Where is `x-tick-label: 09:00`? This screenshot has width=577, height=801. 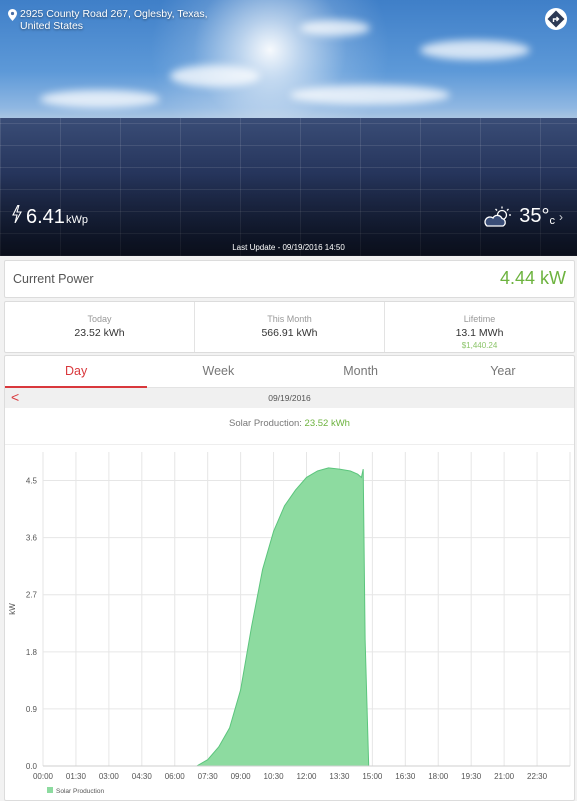
x-tick-label: 09:00 is located at coordinates (241, 776).